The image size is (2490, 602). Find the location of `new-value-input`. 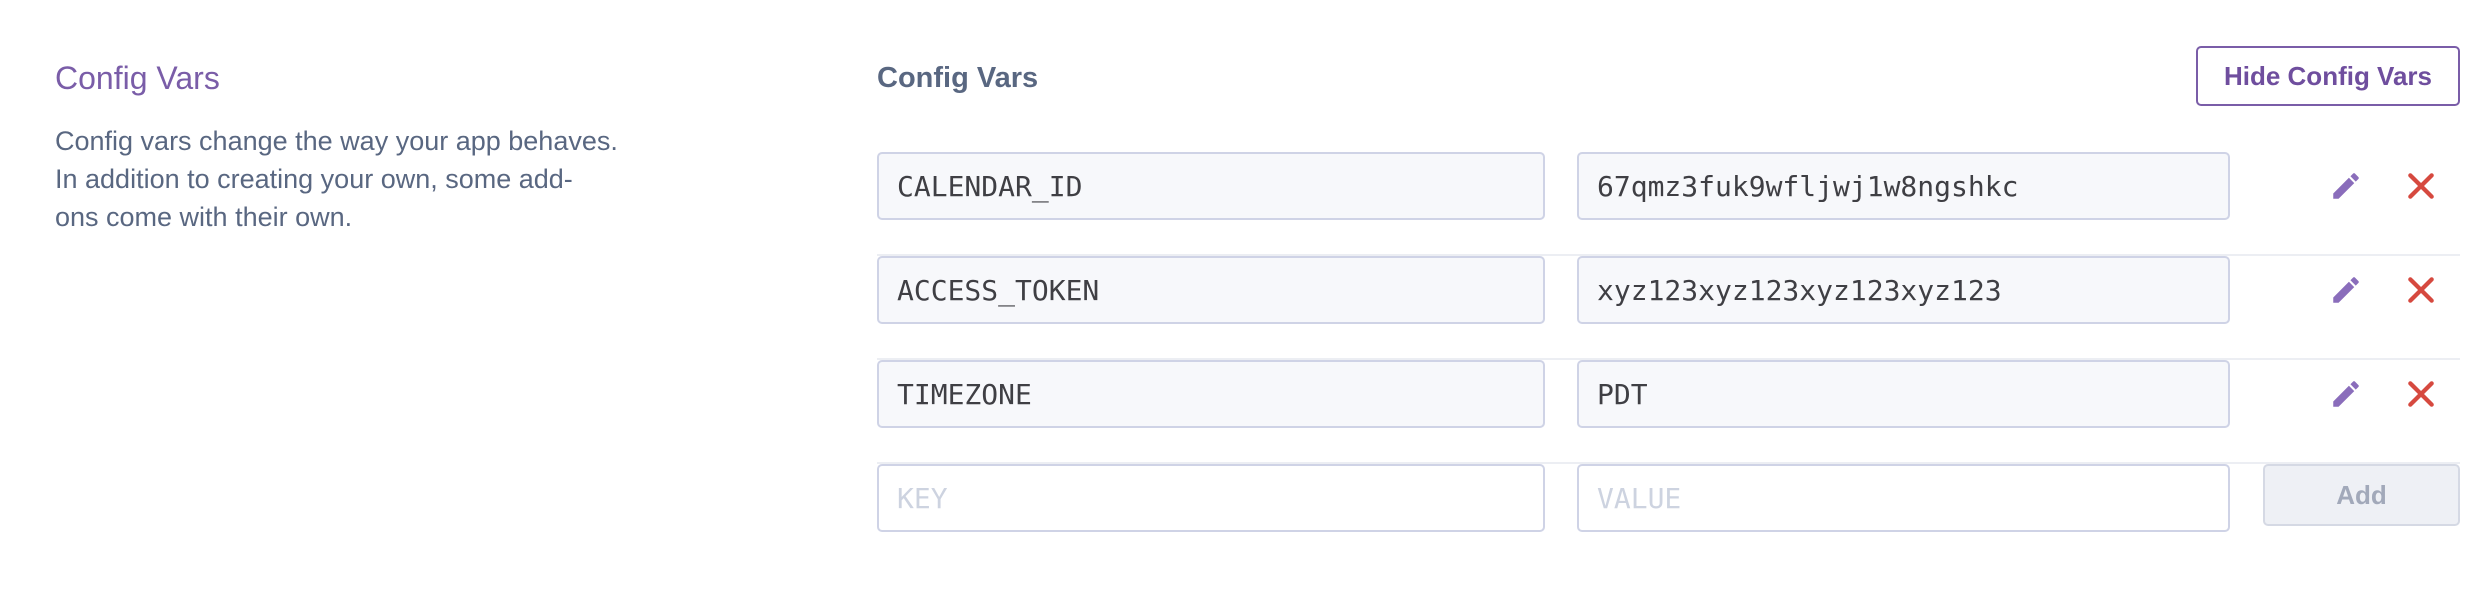

new-value-input is located at coordinates (1903, 498).